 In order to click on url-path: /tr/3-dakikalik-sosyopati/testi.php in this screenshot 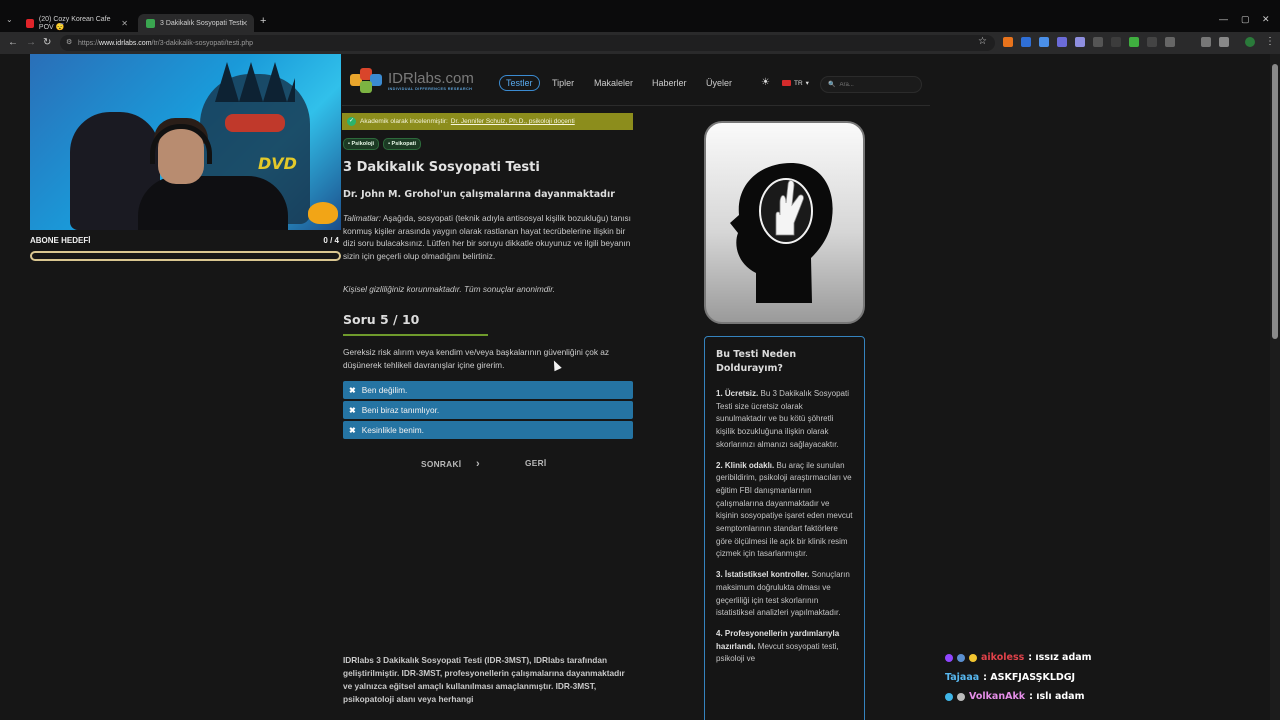, I will do `click(202, 43)`.